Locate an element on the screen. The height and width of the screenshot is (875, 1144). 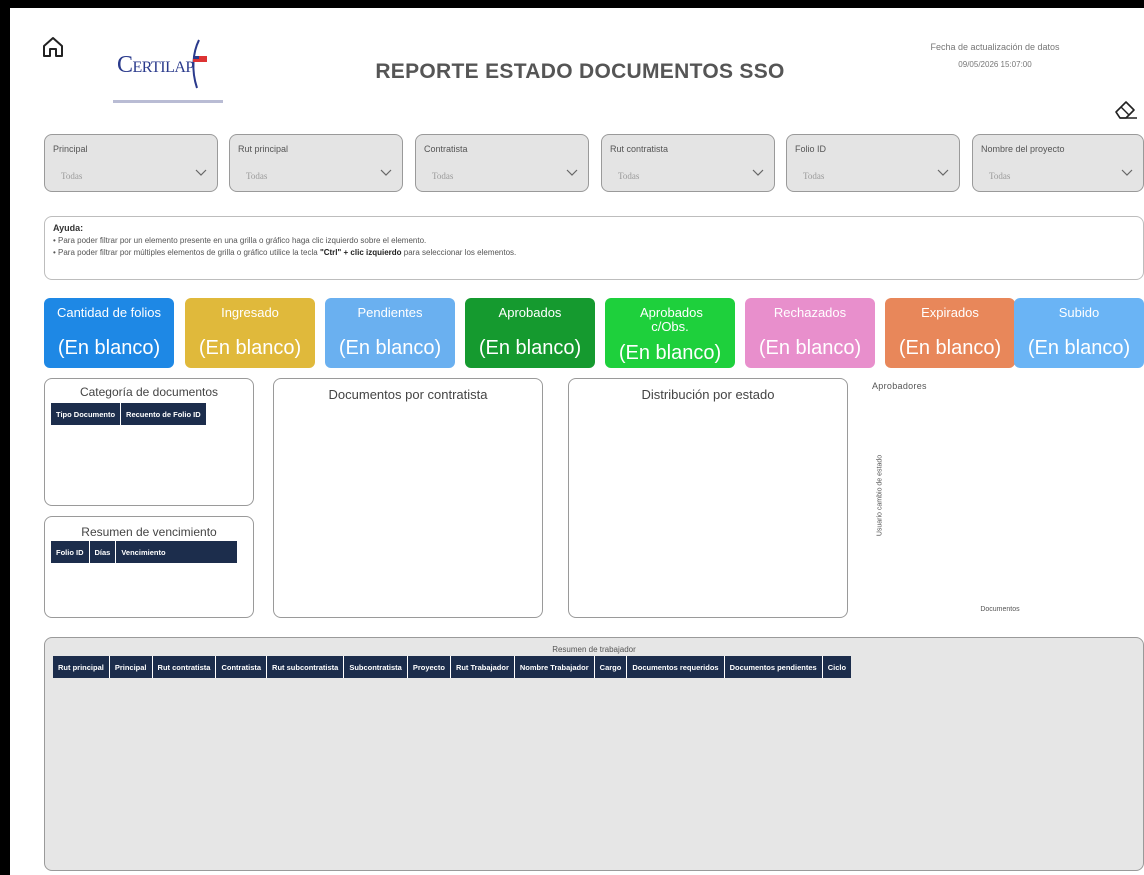
panel-documentos-contratista: Documentos por contratista is located at coordinates (408, 498).